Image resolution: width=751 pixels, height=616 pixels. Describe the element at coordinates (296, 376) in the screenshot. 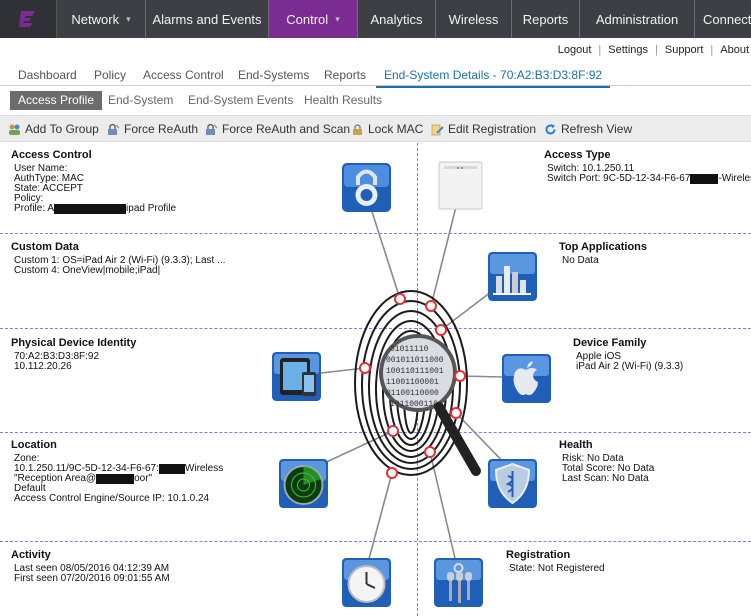

I see `ipad-devices-icon` at that location.